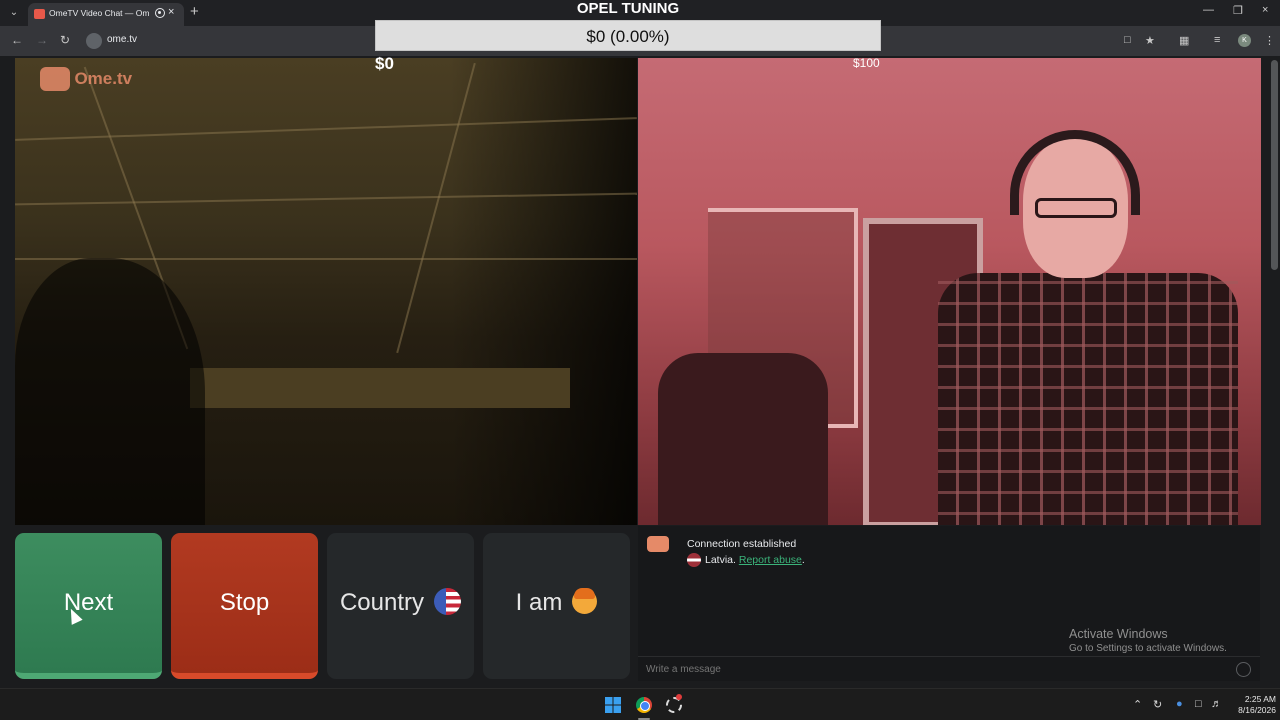 The image size is (1280, 720). I want to click on boy-face-icon, so click(585, 601).